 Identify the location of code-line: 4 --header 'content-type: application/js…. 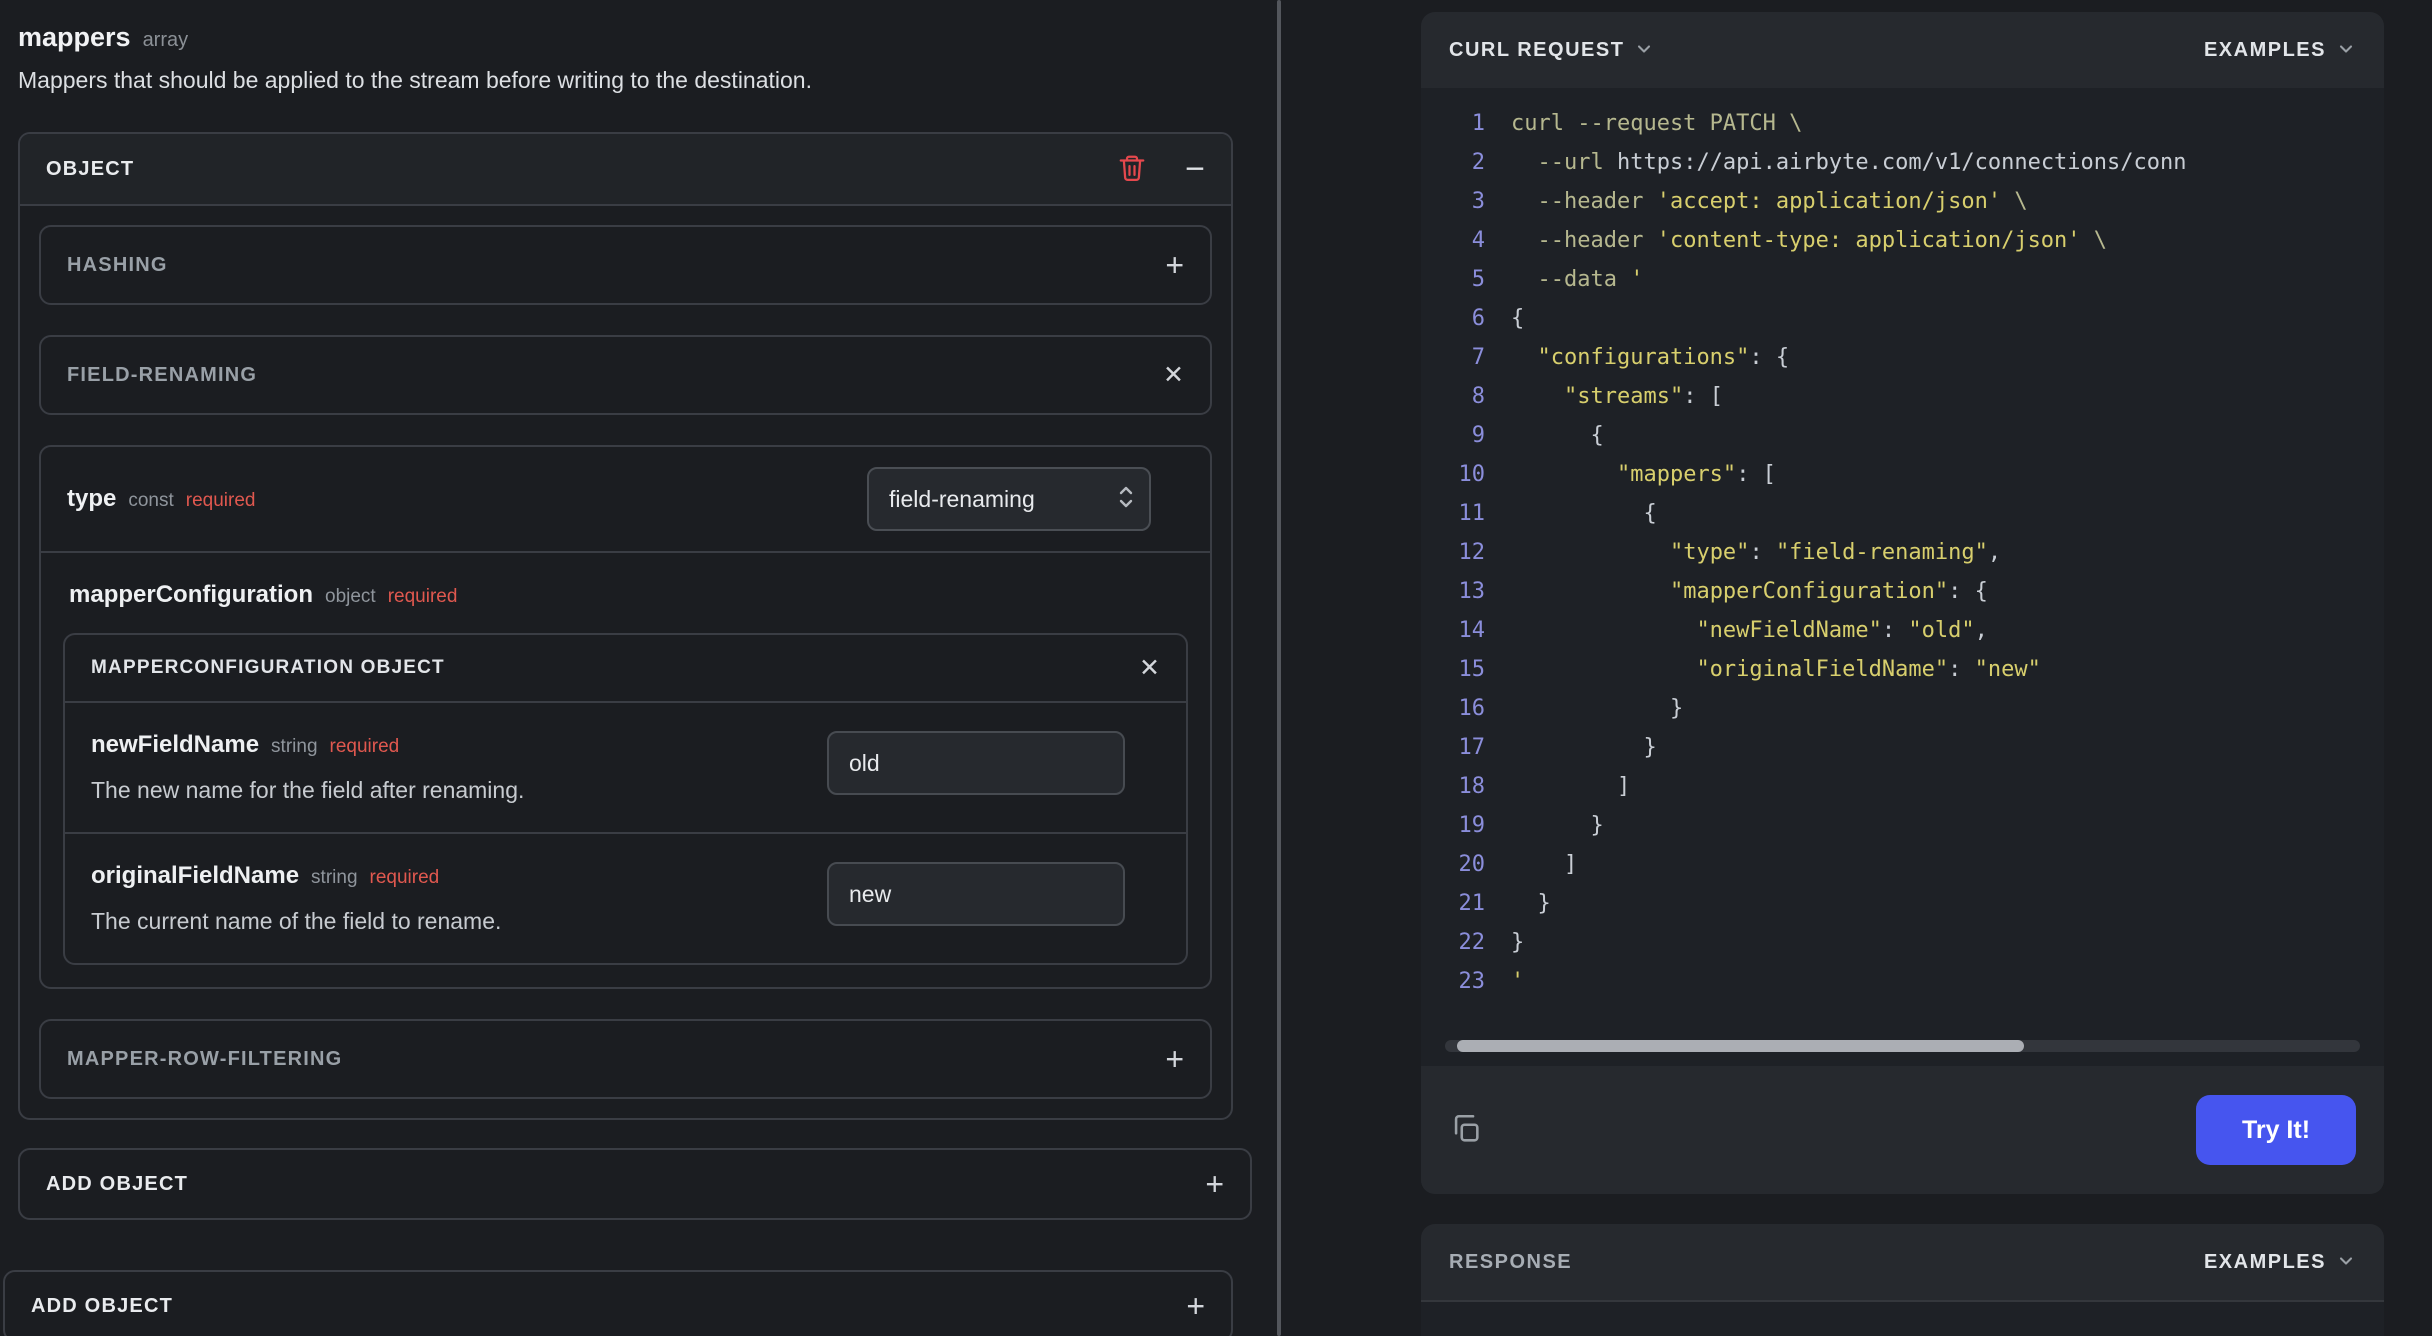
(1902, 240).